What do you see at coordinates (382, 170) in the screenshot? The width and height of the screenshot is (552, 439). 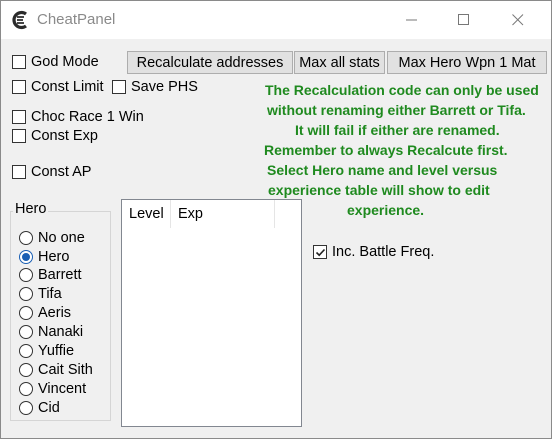 I see `note-line: Select Hero name and level versus` at bounding box center [382, 170].